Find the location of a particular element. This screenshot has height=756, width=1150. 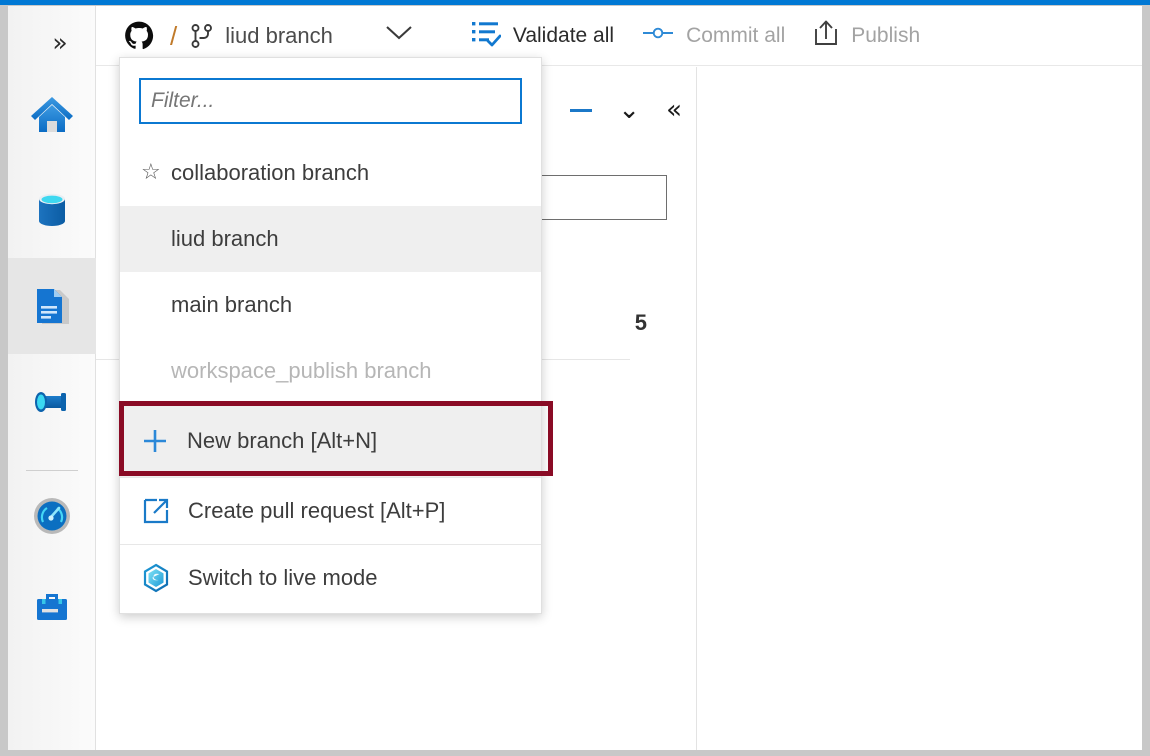

switch-to-live-mode-label: Switch to live mode is located at coordinates (283, 577).